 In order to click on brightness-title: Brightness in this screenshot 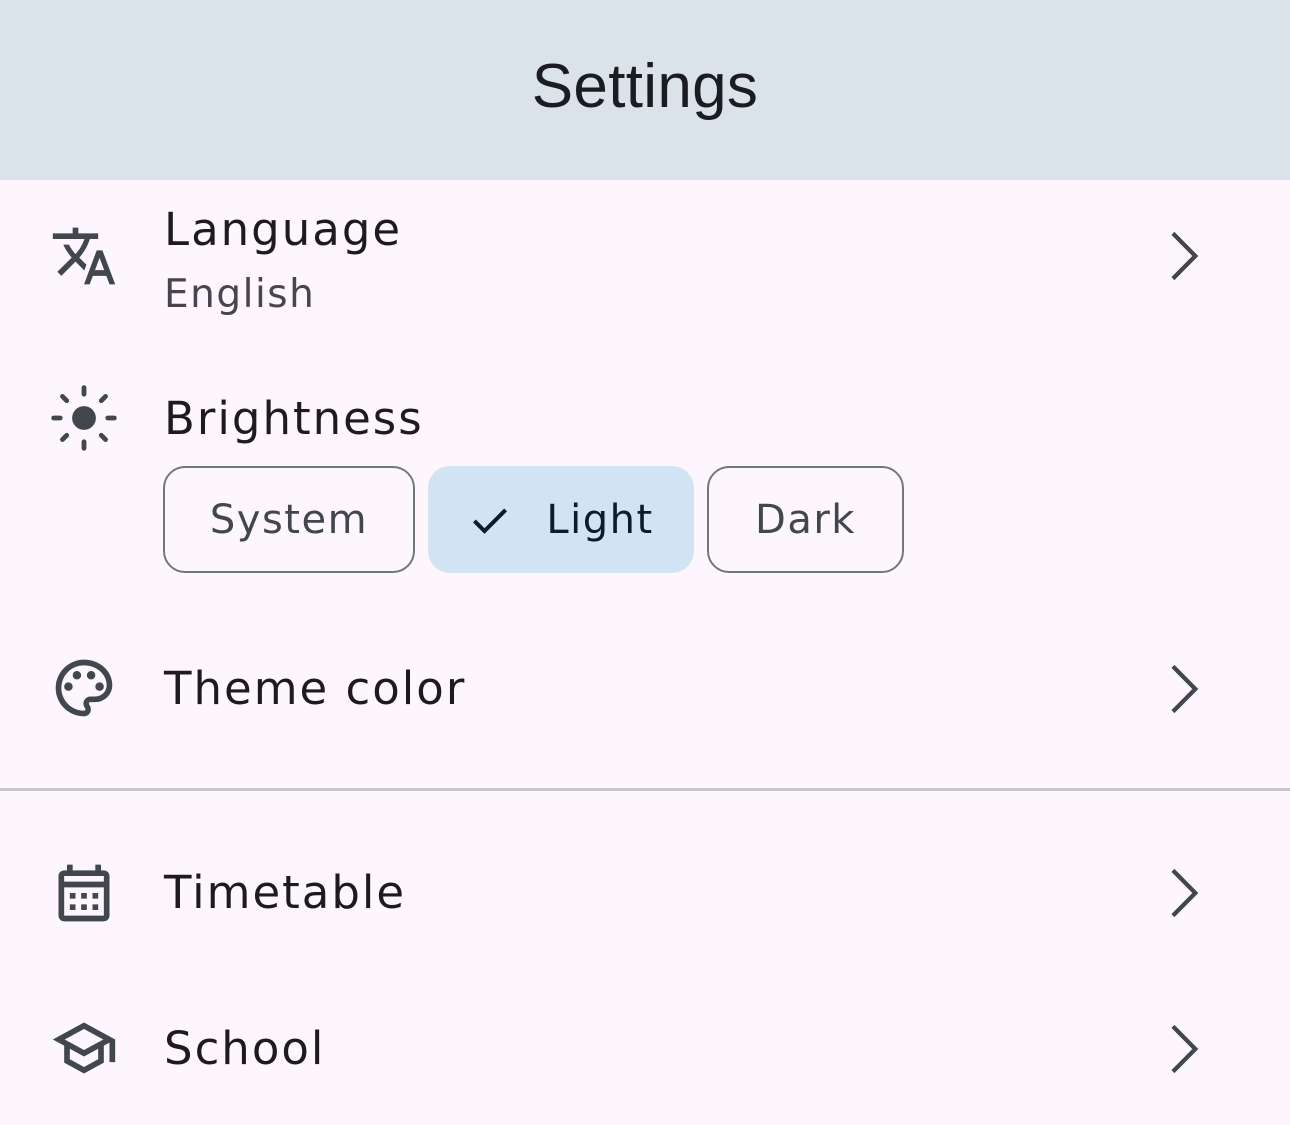, I will do `click(294, 418)`.